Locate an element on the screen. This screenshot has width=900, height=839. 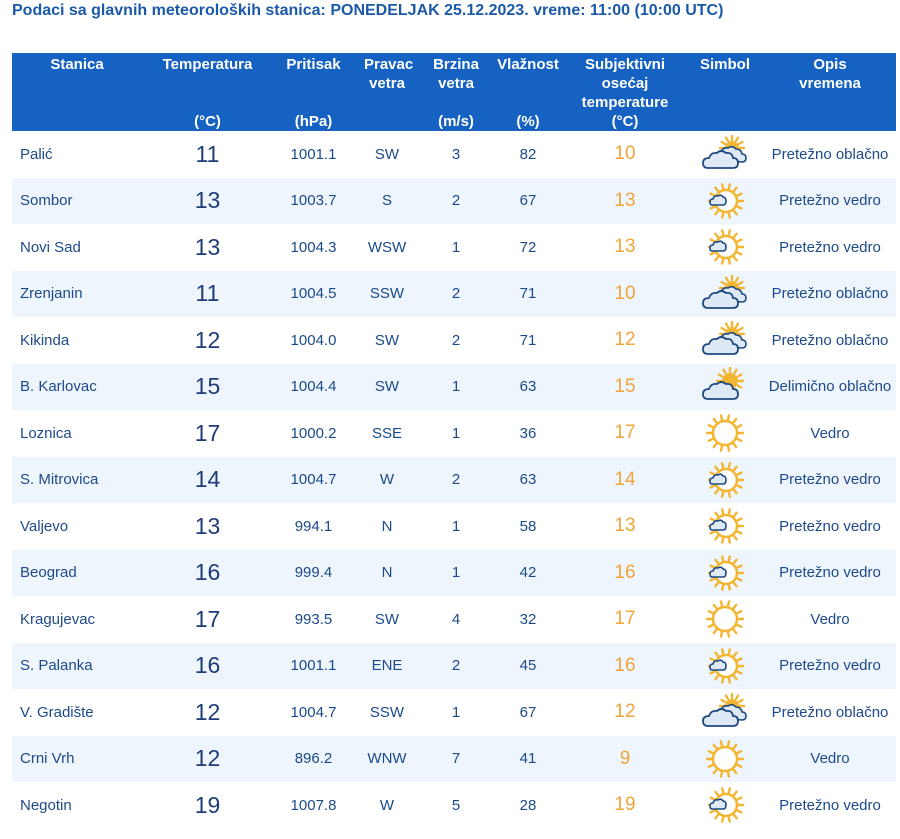
wind-speed-value: 7 is located at coordinates (456, 759).